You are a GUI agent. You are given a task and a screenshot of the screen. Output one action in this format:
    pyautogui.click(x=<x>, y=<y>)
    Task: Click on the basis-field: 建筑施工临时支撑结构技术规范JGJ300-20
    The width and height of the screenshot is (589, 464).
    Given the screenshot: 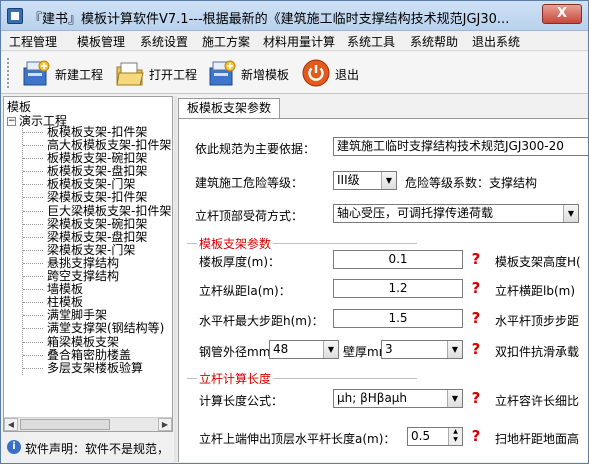 What is the action you would take?
    pyautogui.click(x=460, y=146)
    